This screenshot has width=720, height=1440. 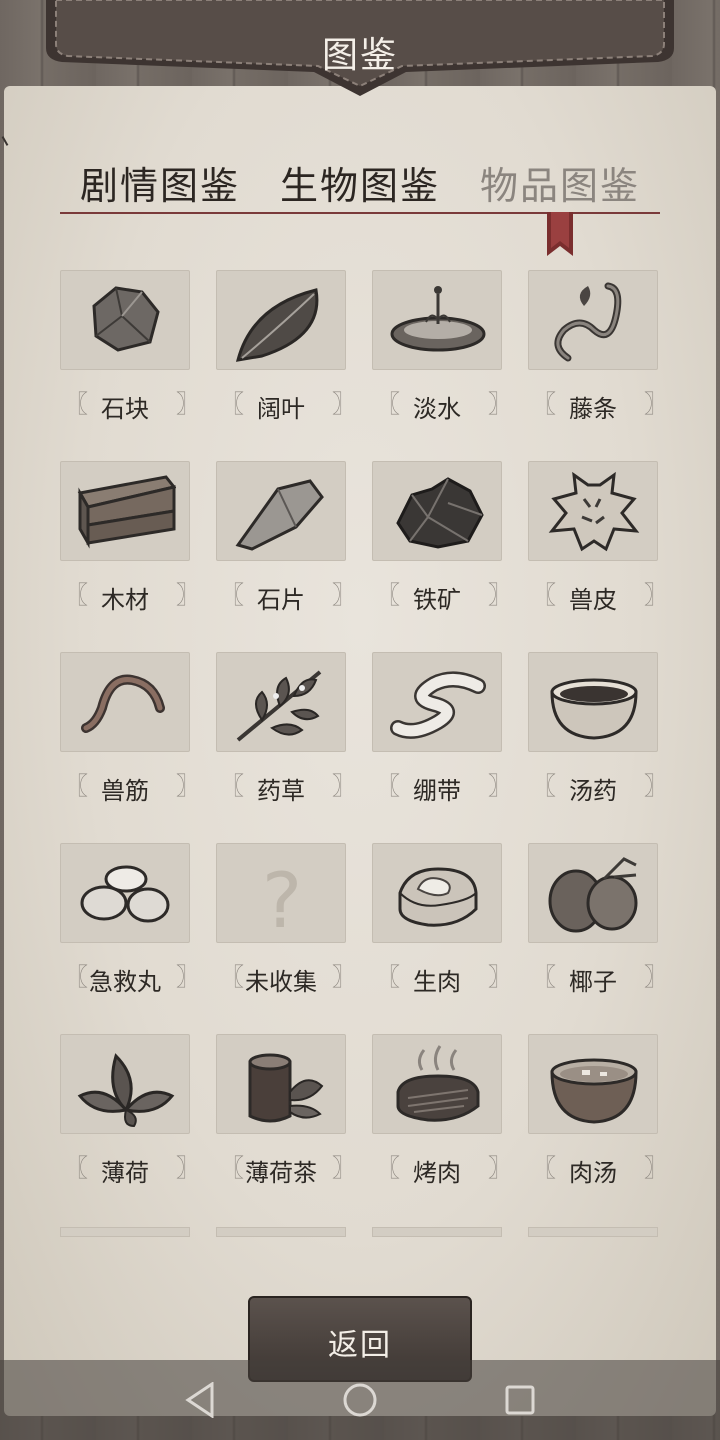 I want to click on item-label-row: 〖 未收集 〗, so click(x=286, y=978).